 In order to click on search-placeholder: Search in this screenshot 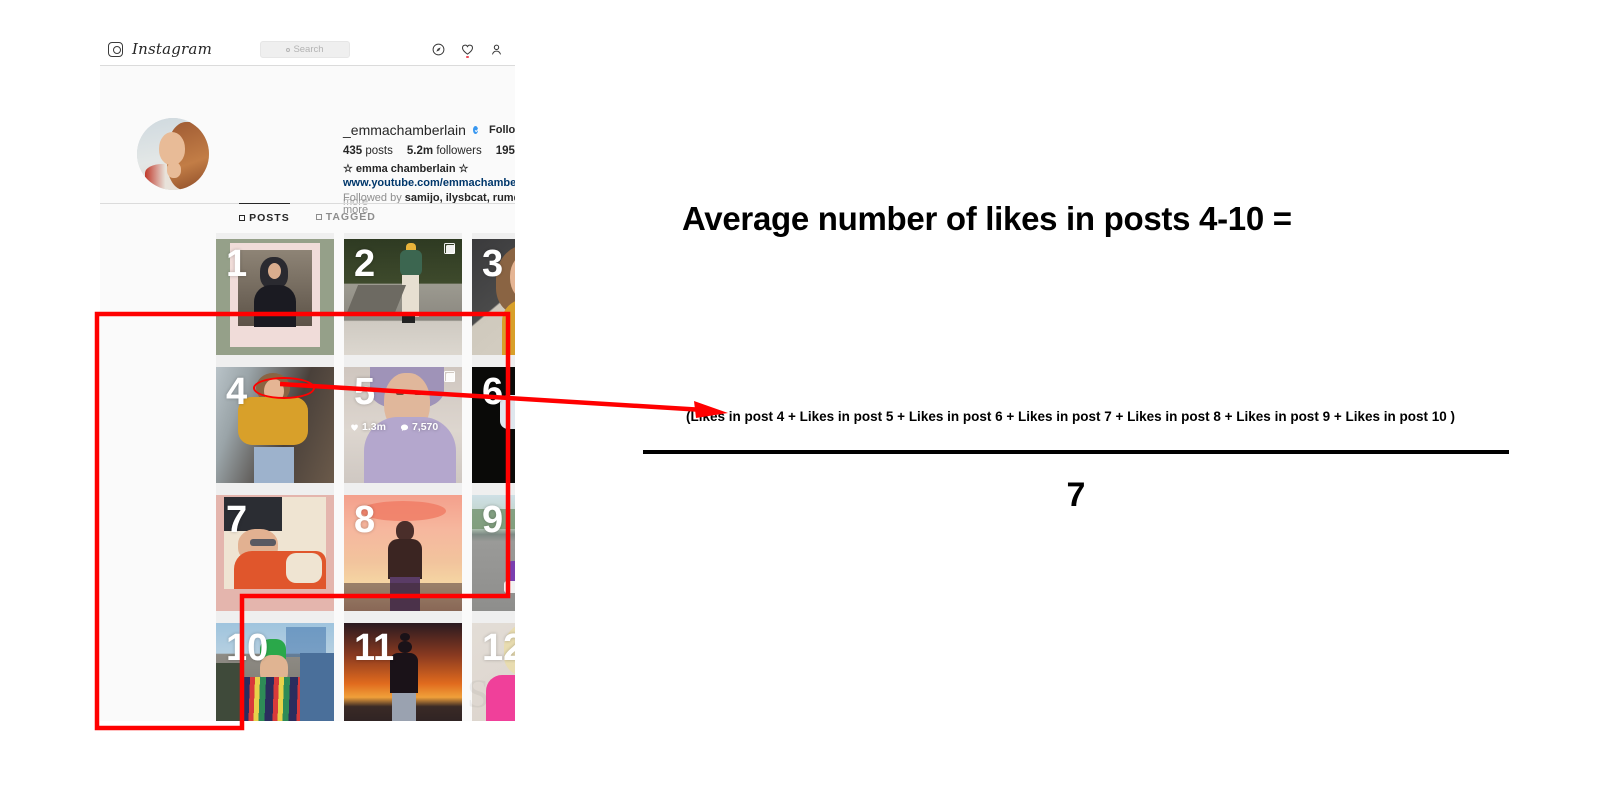, I will do `click(308, 49)`.